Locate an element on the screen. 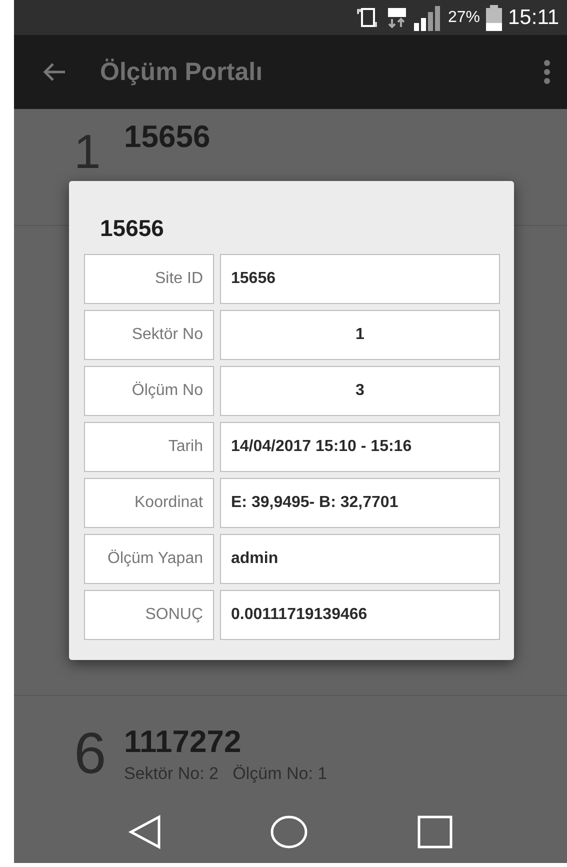  battery-icon is located at coordinates (494, 17).